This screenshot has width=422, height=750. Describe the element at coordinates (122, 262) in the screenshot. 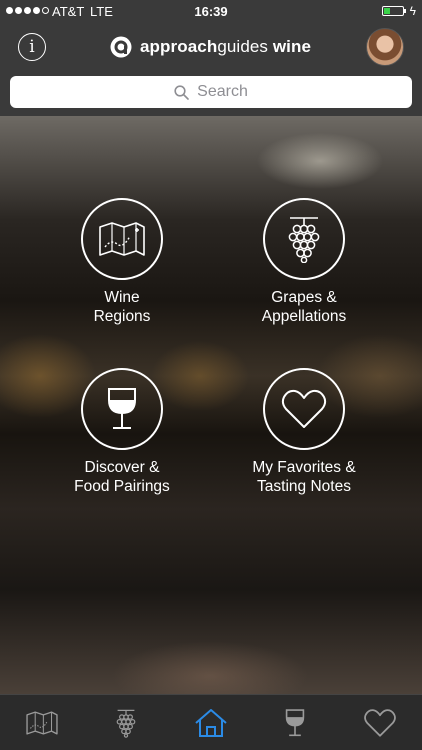

I see `menu-wine-regions: Wine Regions` at that location.